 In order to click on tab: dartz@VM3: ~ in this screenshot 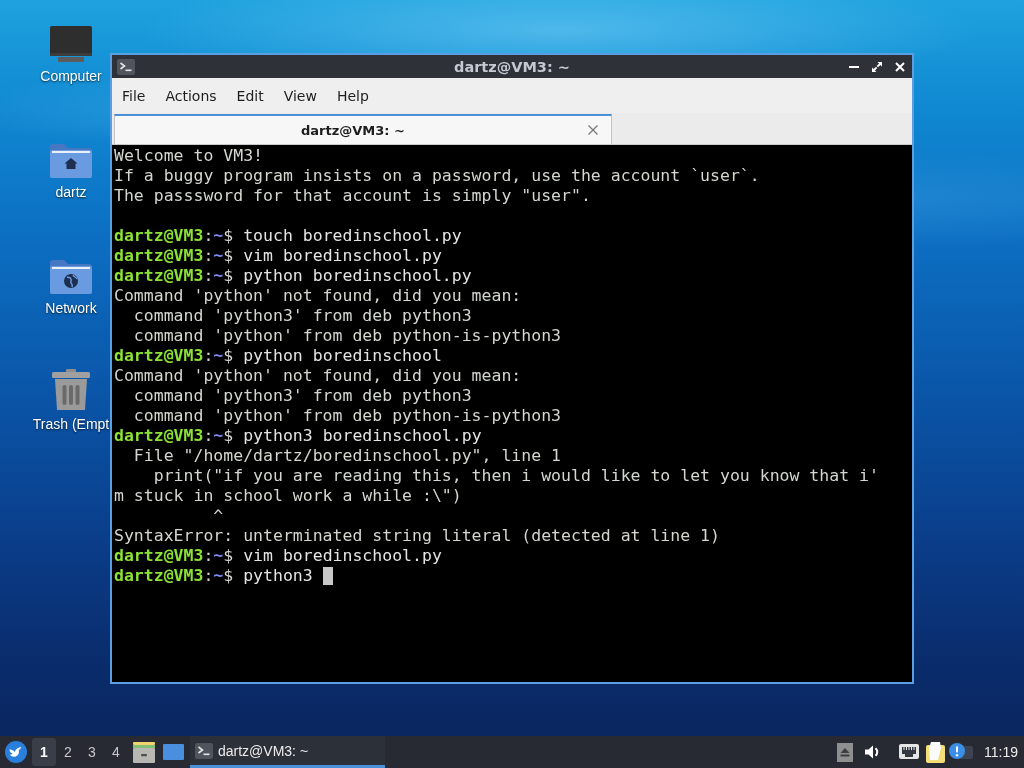, I will do `click(363, 129)`.